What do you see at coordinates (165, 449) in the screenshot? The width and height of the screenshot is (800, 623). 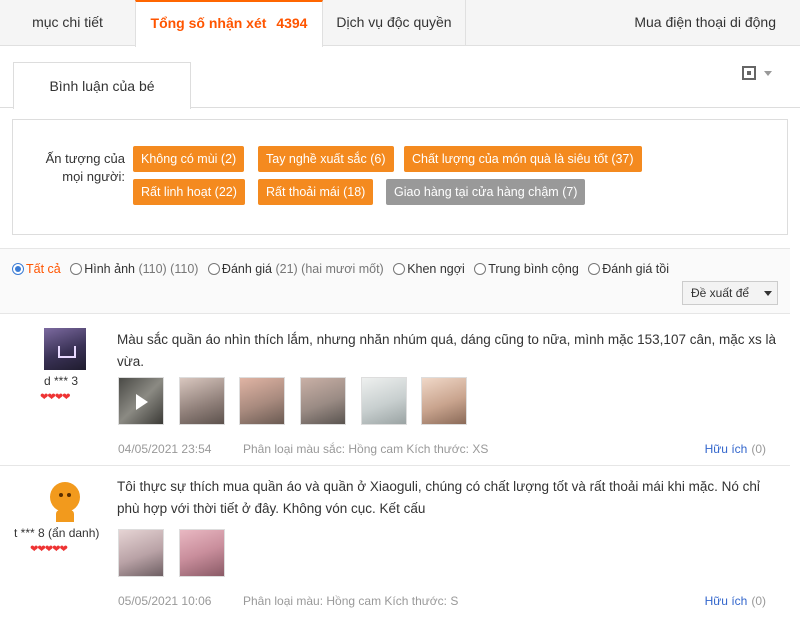 I see `review-date: 04/05/2021 23:54` at bounding box center [165, 449].